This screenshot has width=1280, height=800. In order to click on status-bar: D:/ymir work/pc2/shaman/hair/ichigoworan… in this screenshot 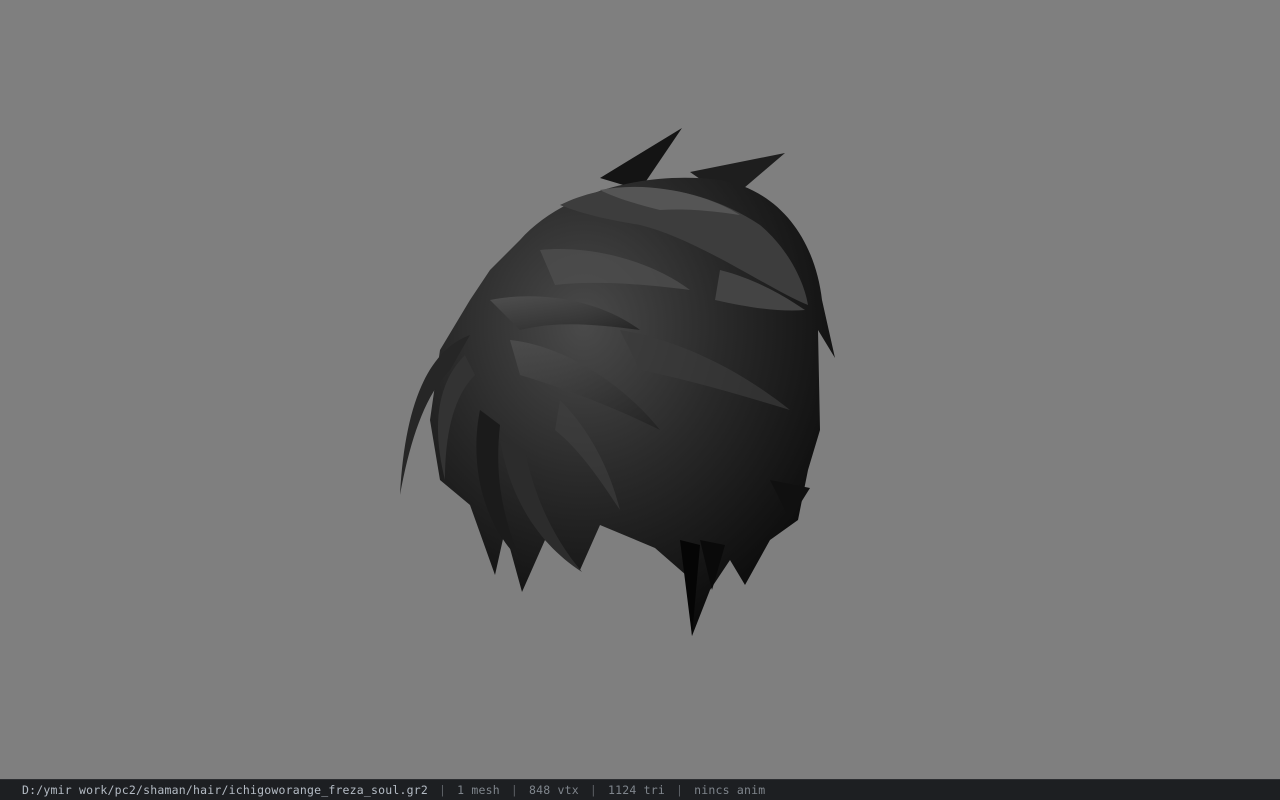, I will do `click(640, 789)`.